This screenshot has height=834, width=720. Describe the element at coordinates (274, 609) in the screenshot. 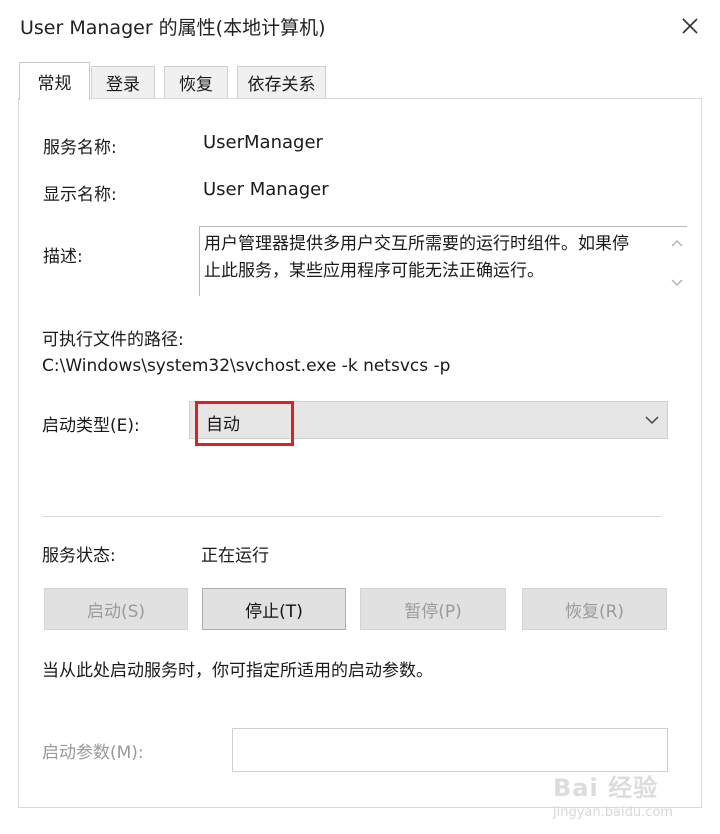

I see `stop-button: 停止(T)` at that location.